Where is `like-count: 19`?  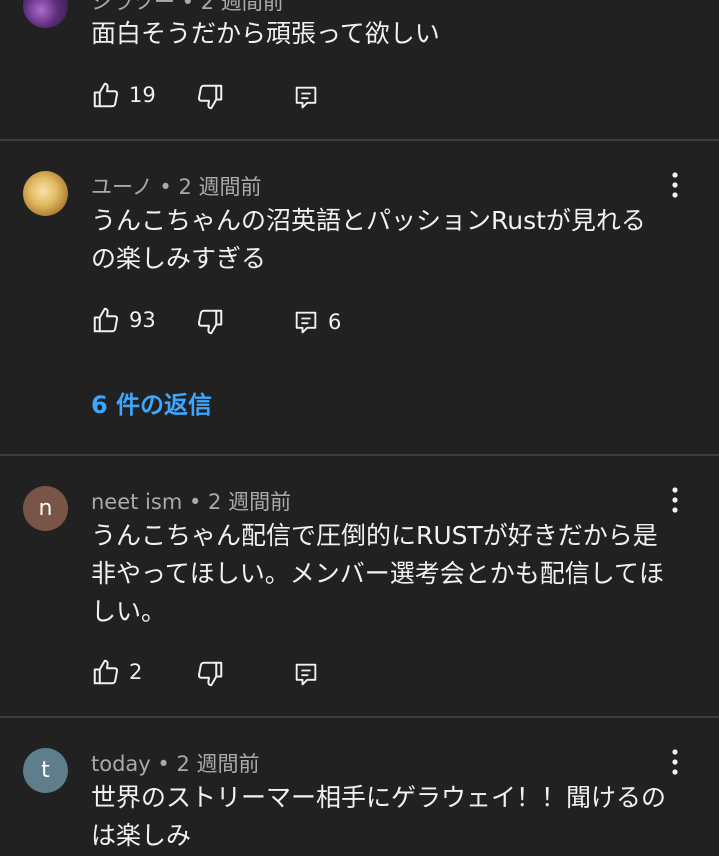
like-count: 19 is located at coordinates (142, 95).